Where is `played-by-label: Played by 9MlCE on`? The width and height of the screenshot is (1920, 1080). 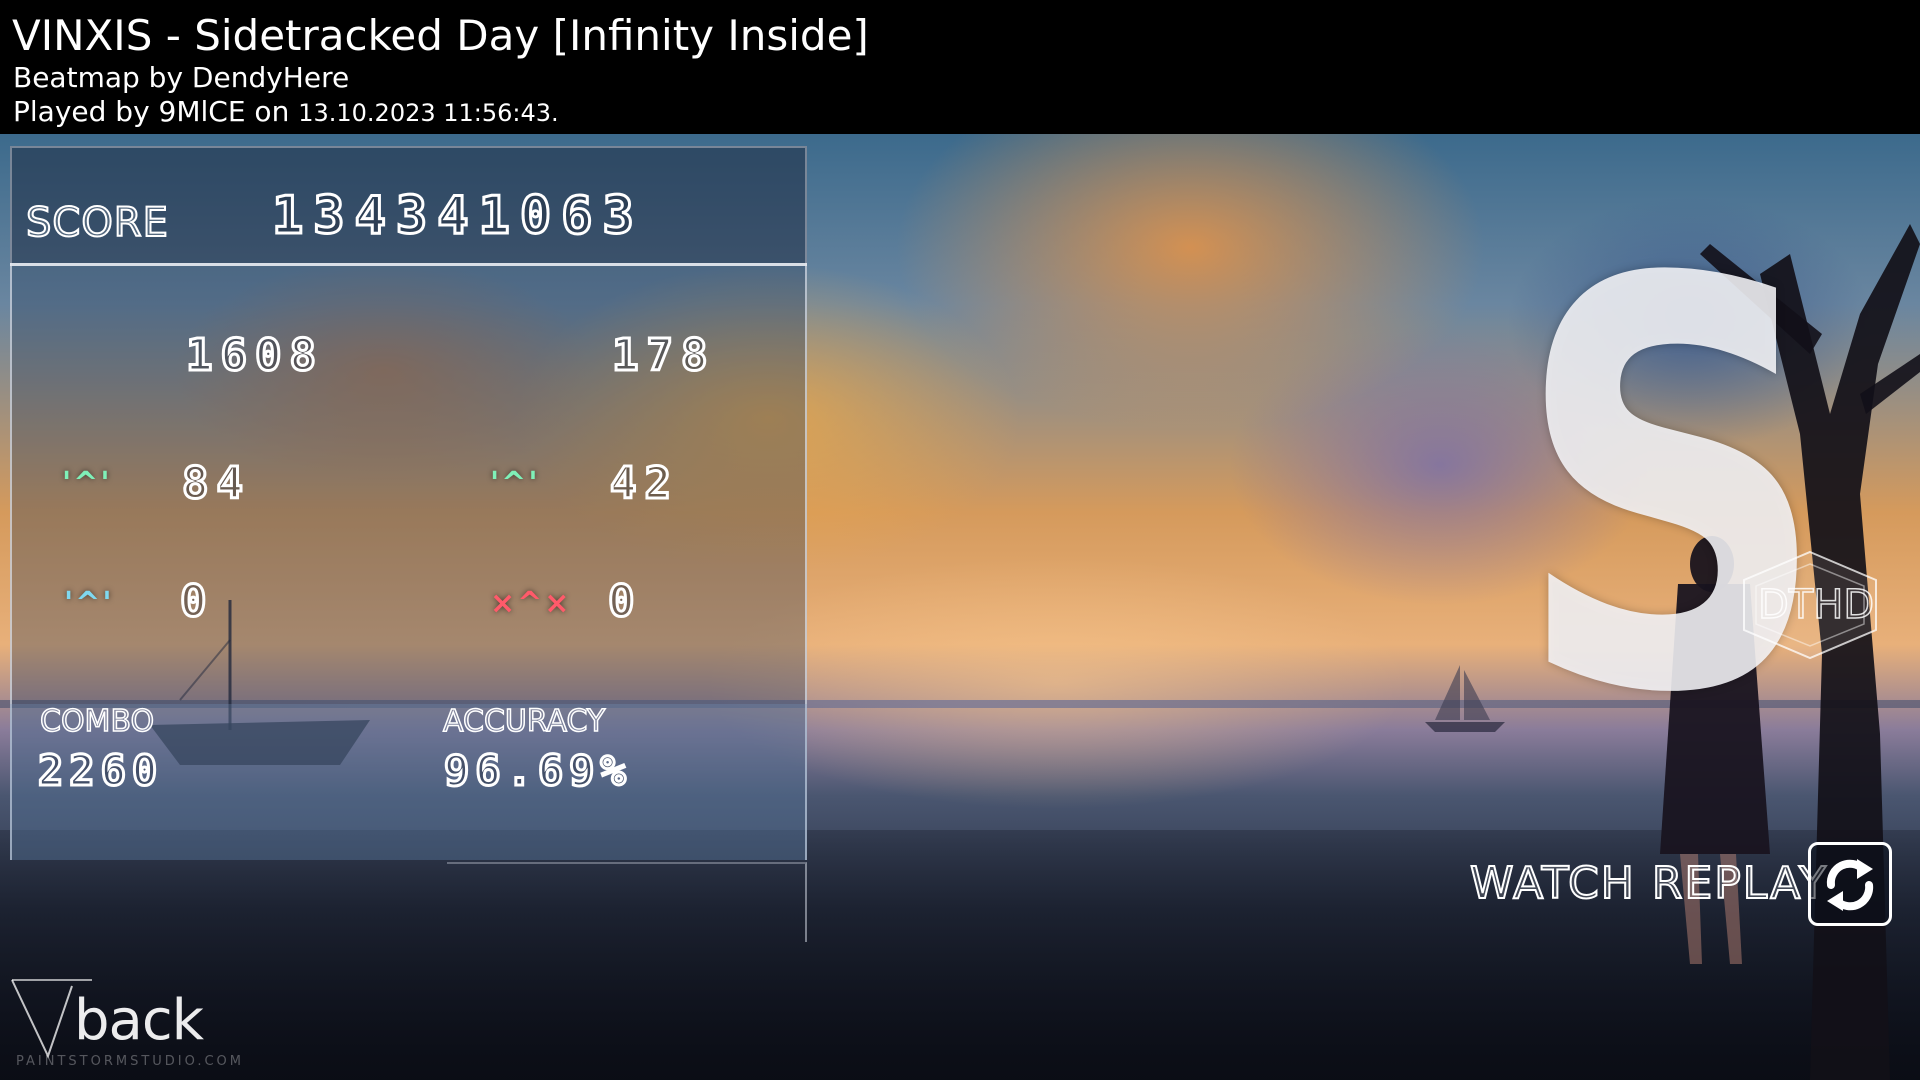
played-by-label: Played by 9MlCE on is located at coordinates (151, 111).